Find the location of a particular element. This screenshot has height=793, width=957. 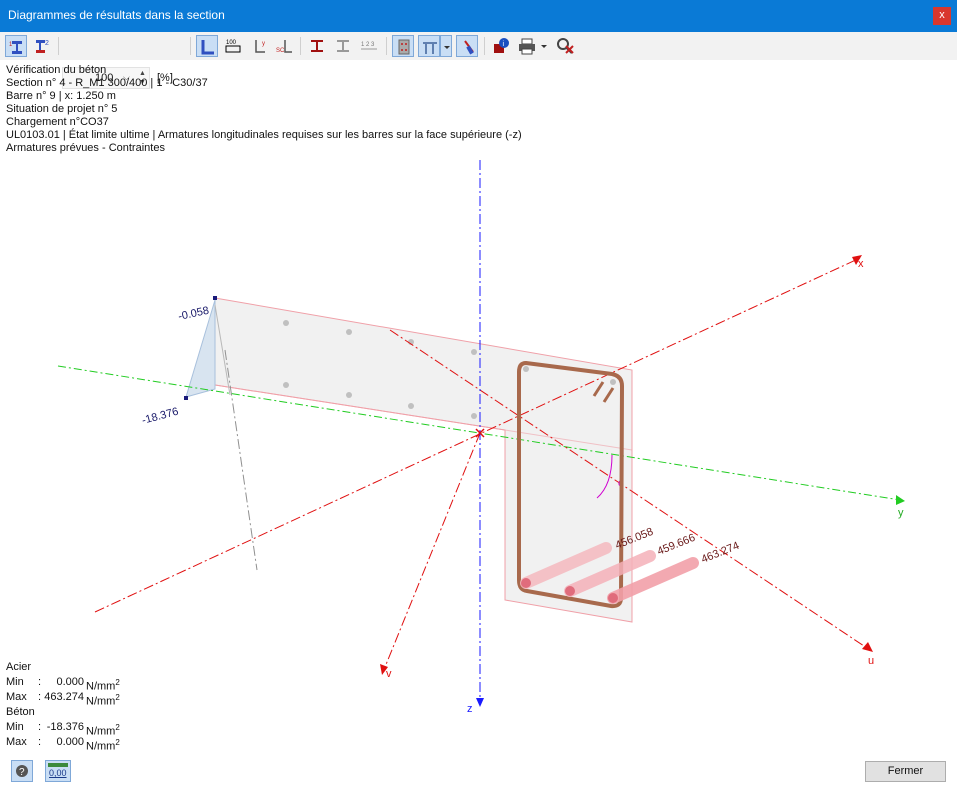

values-icon-bar is located at coordinates (58, 765).